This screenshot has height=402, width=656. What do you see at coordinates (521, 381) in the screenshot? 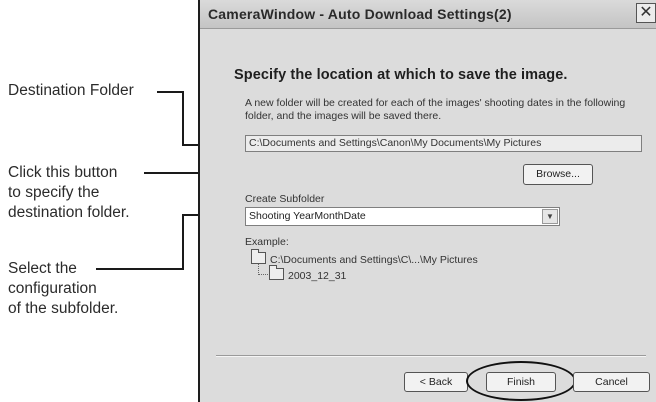
I see `finish-highlight-ellipse` at bounding box center [521, 381].